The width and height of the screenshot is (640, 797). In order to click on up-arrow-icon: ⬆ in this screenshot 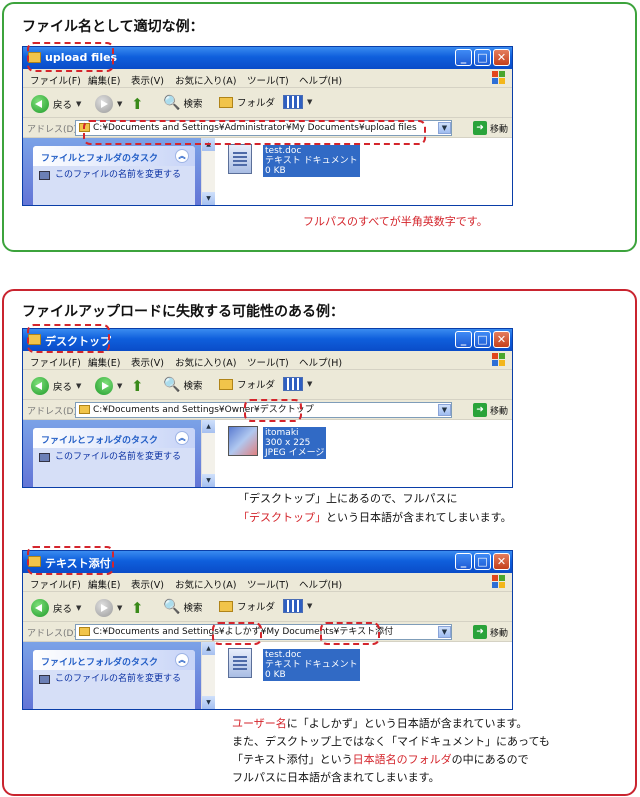, I will do `click(137, 104)`.